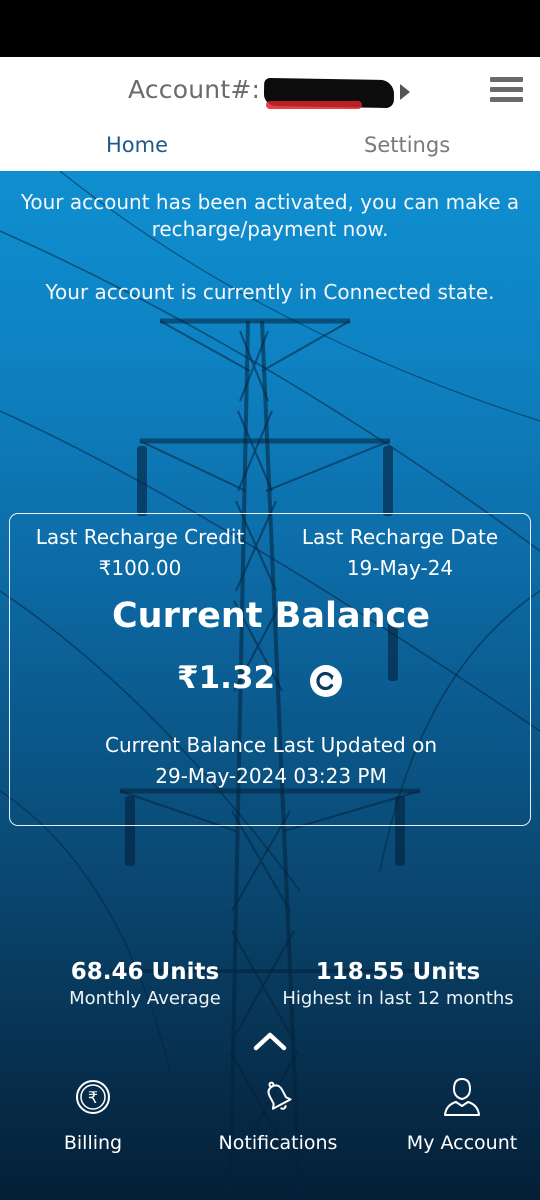  I want to click on tab-home: Home, so click(137, 145).